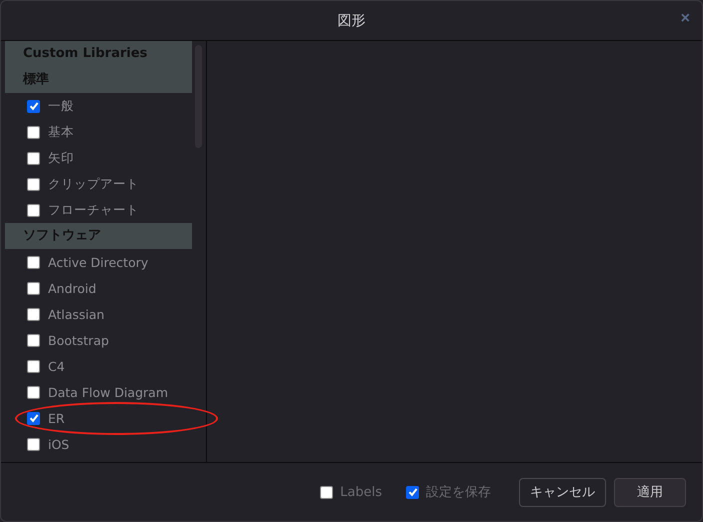 The image size is (703, 522). I want to click on library-label: iOS, so click(59, 444).